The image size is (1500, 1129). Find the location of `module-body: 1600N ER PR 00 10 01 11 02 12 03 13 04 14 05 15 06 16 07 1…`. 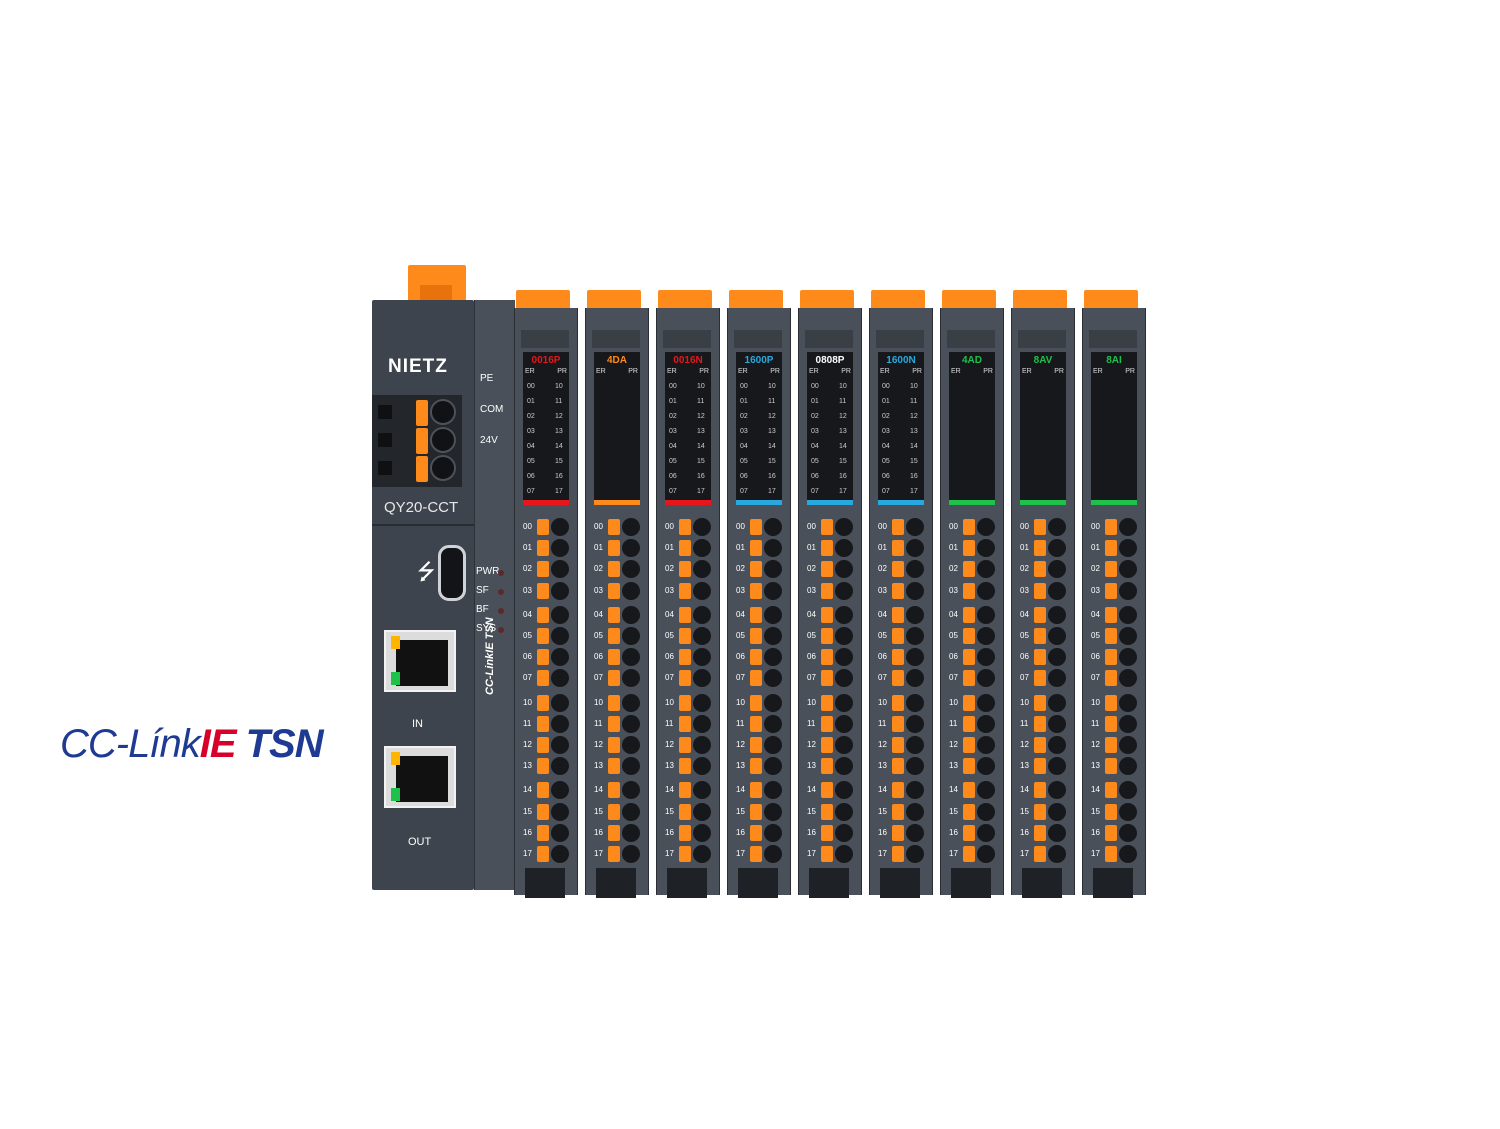

module-body: 1600N ER PR 00 10 01 11 02 12 03 13 04 14 05 15 06 16 07 1… is located at coordinates (901, 603).